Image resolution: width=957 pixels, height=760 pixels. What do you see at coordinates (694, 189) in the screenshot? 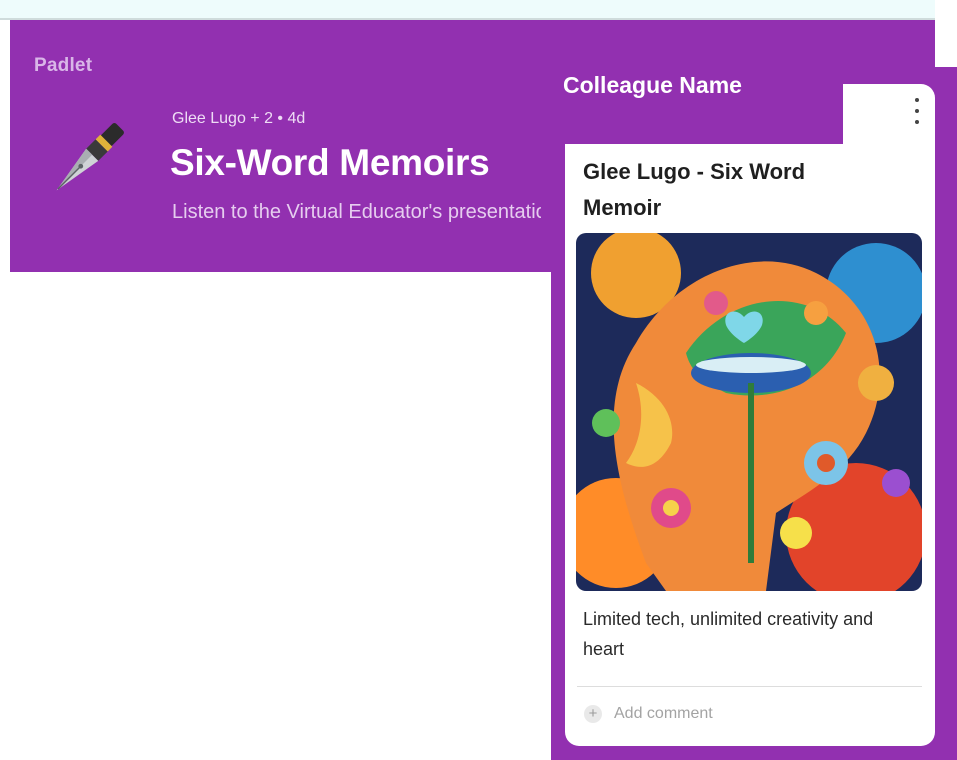
I see `post-title: Glee Lugo - Six Word Memoir` at bounding box center [694, 189].